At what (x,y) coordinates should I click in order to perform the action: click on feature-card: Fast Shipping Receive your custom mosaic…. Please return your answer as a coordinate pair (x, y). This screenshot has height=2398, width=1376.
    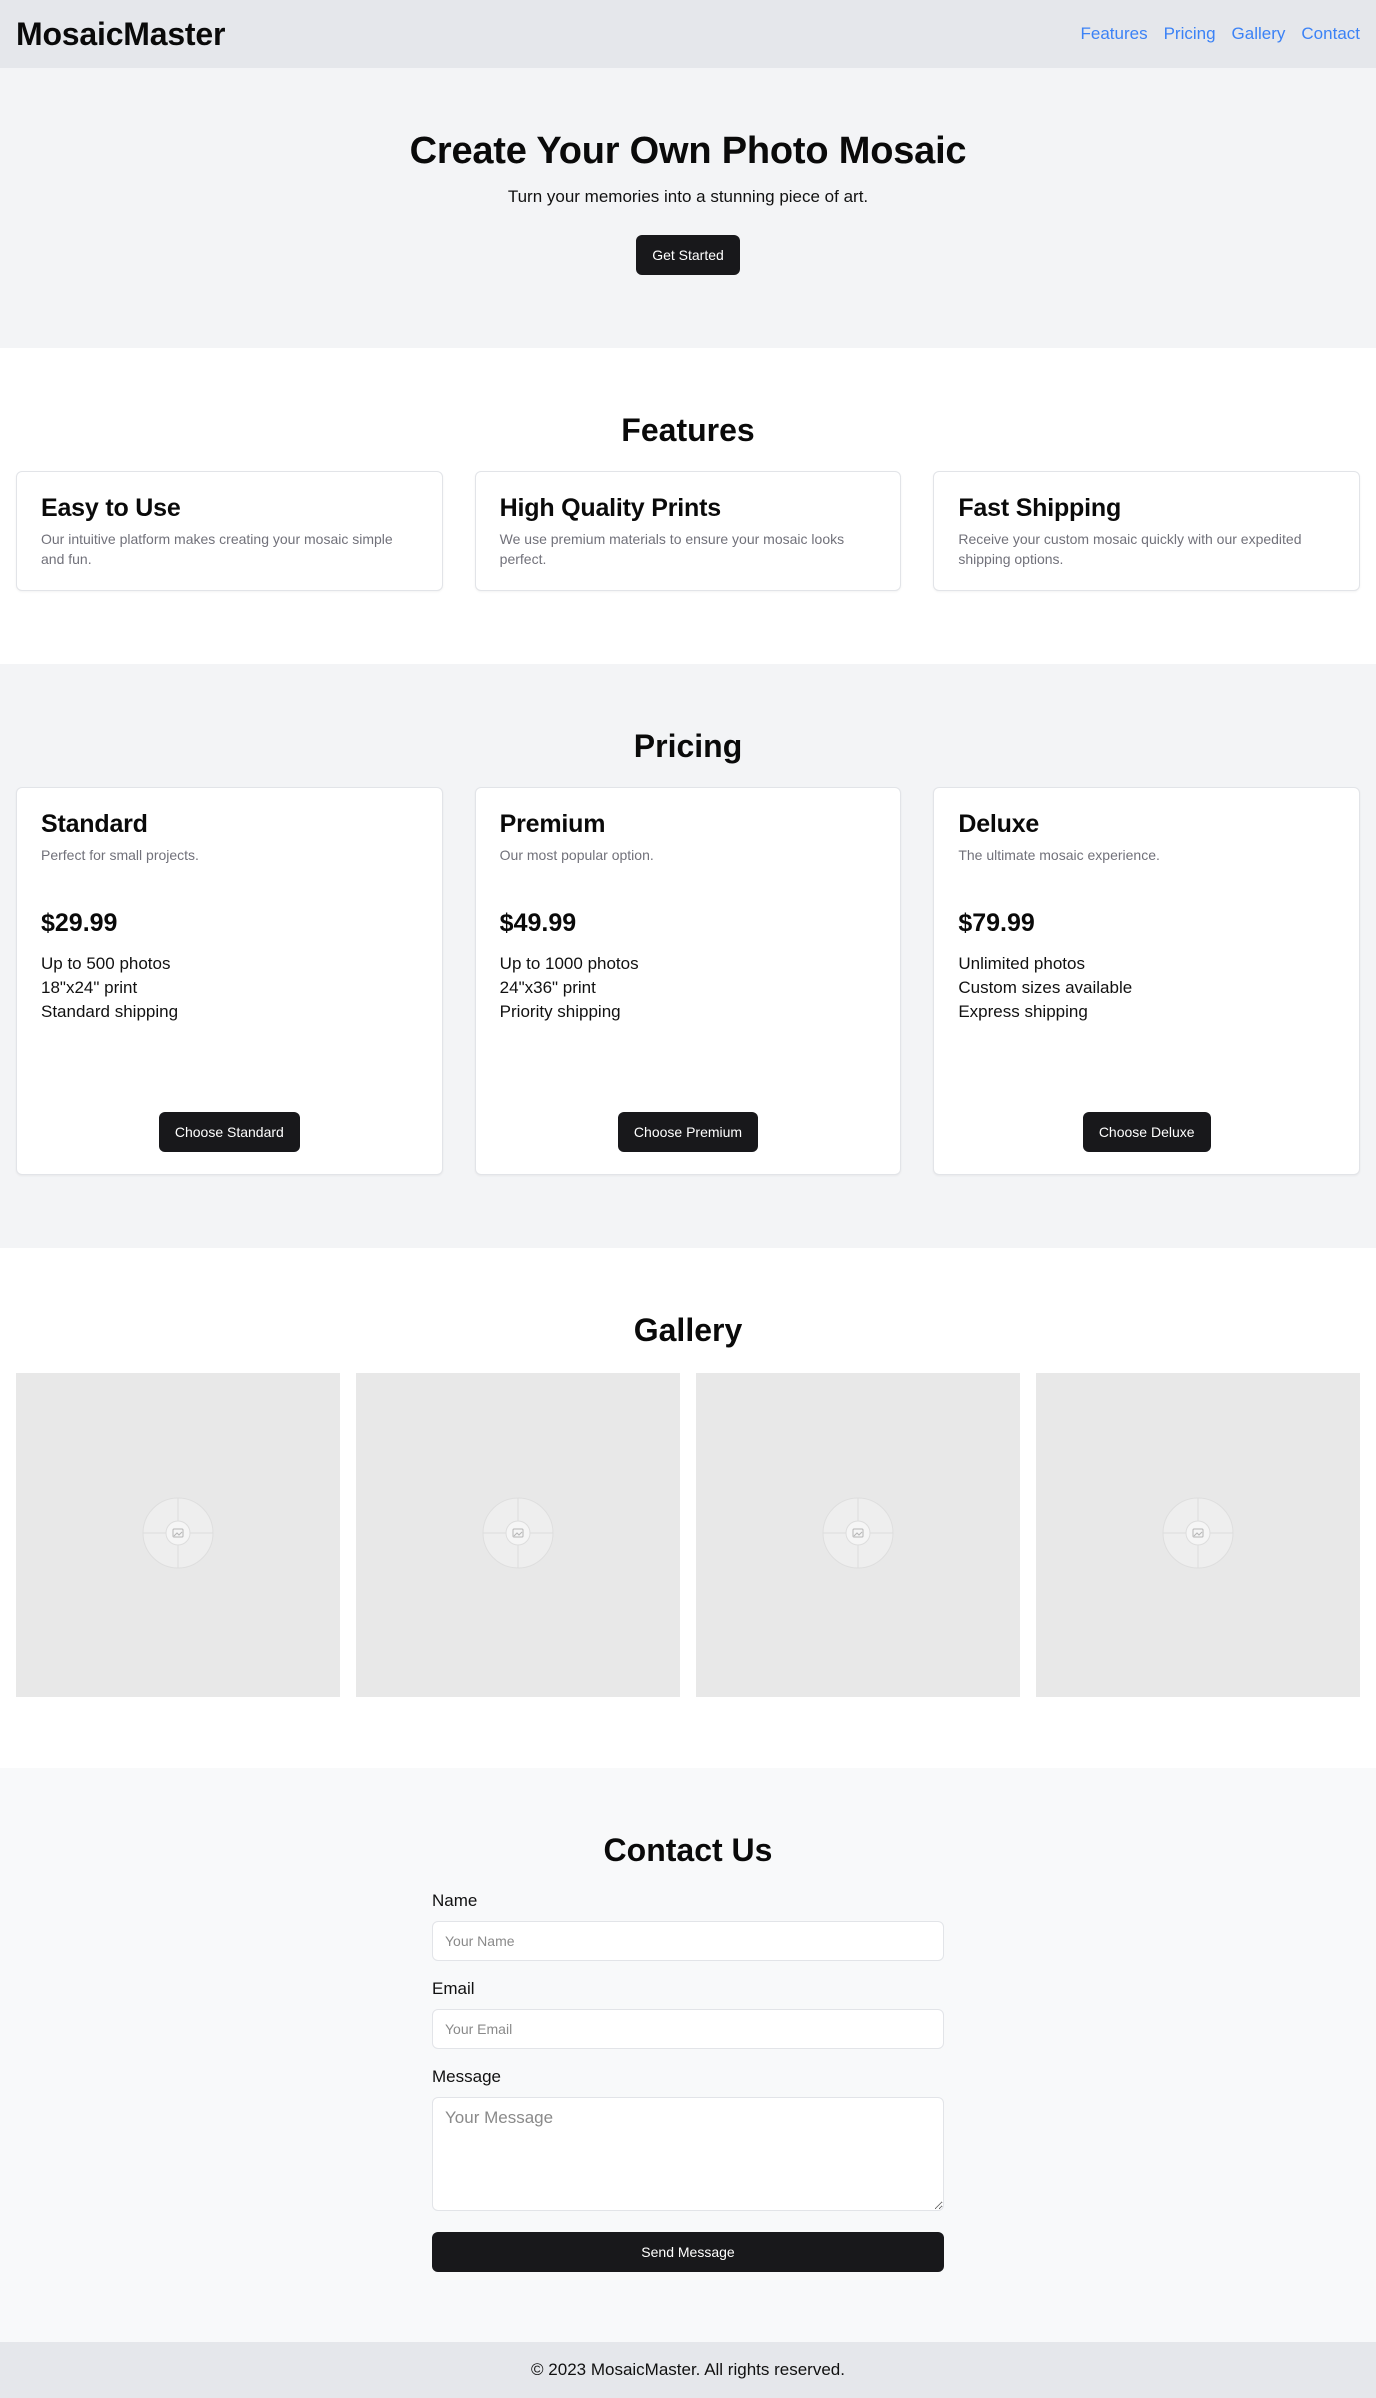
    Looking at the image, I should click on (1147, 531).